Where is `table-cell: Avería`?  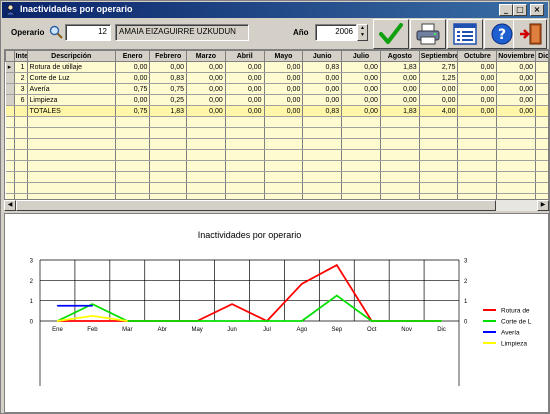 table-cell: Avería is located at coordinates (71, 89).